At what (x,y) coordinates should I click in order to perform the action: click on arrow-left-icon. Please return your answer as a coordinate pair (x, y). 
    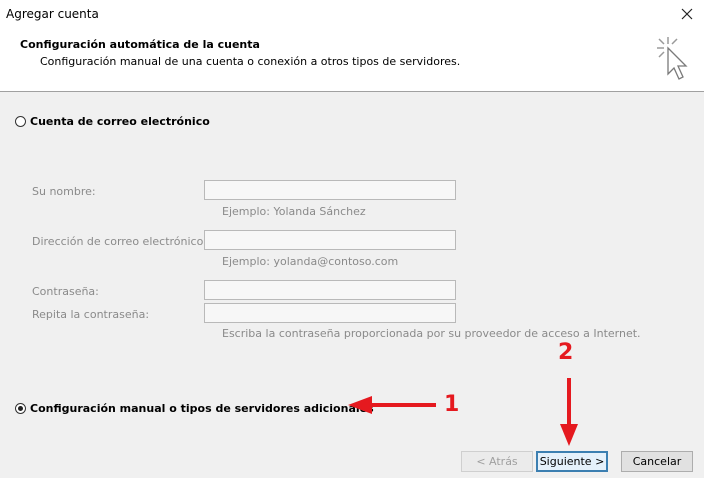
    Looking at the image, I should click on (392, 405).